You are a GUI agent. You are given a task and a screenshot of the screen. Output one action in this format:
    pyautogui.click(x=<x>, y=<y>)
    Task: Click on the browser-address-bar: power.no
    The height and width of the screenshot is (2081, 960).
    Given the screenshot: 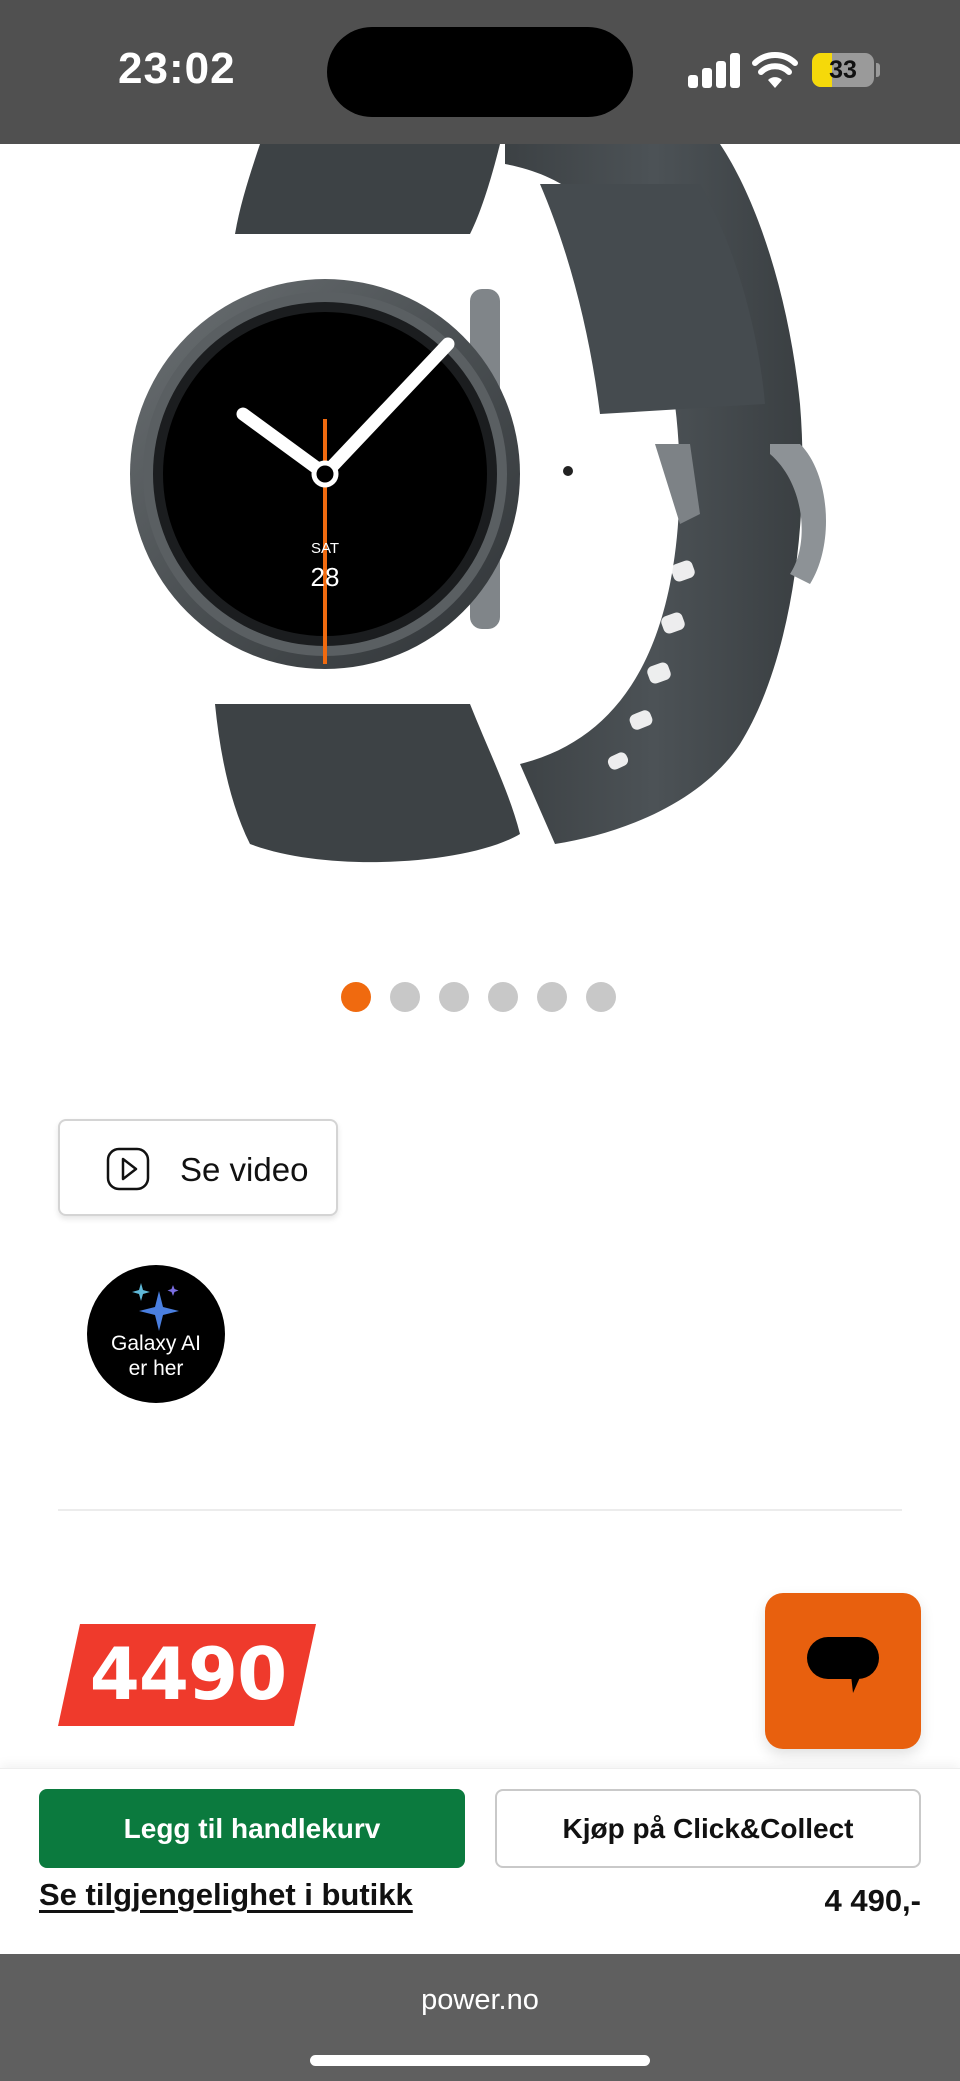 What is the action you would take?
    pyautogui.click(x=480, y=2017)
    